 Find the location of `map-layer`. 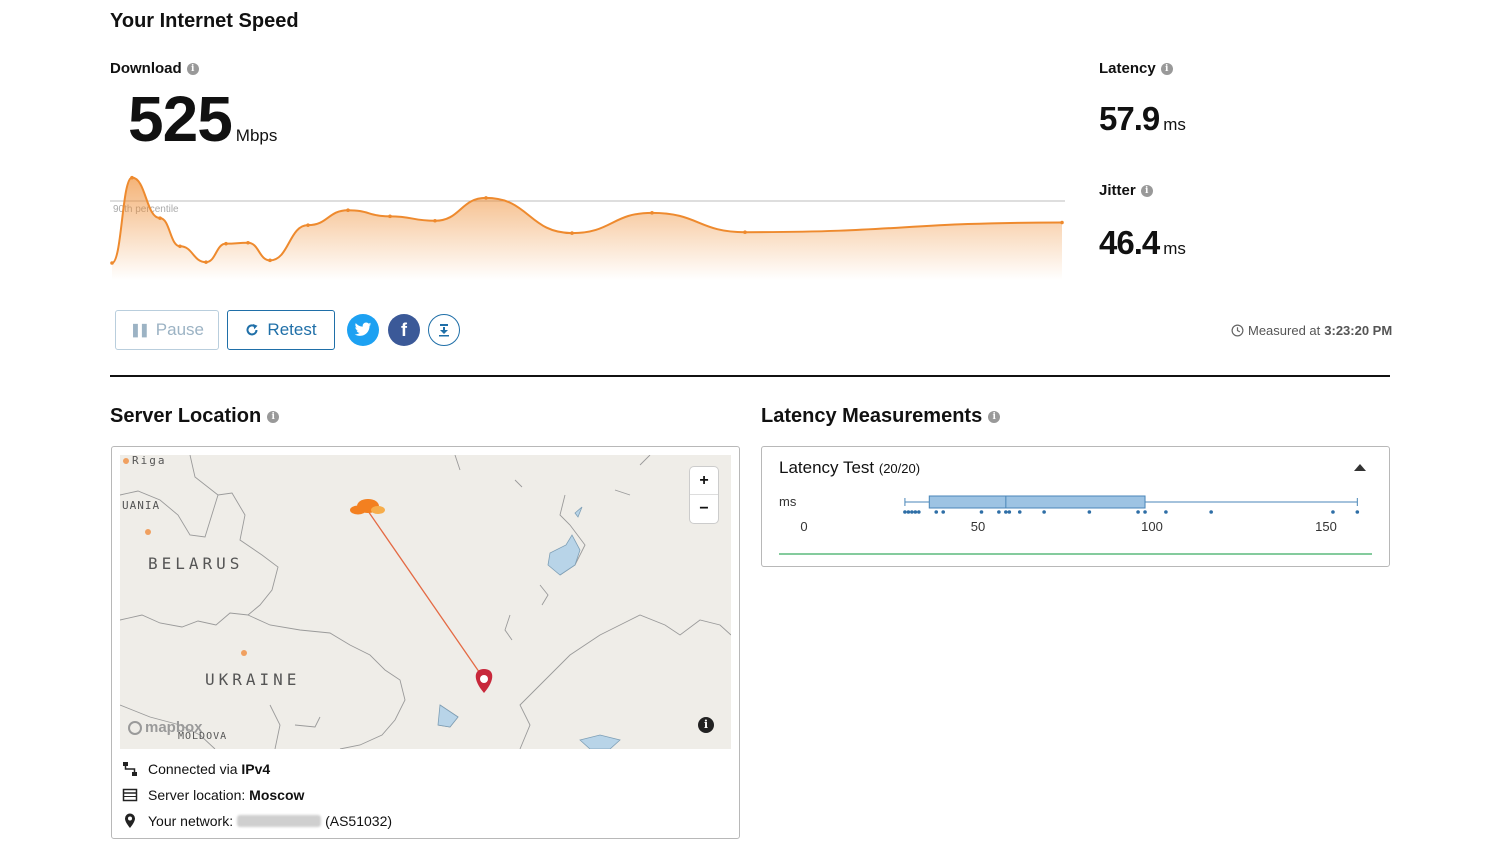

map-layer is located at coordinates (425, 602).